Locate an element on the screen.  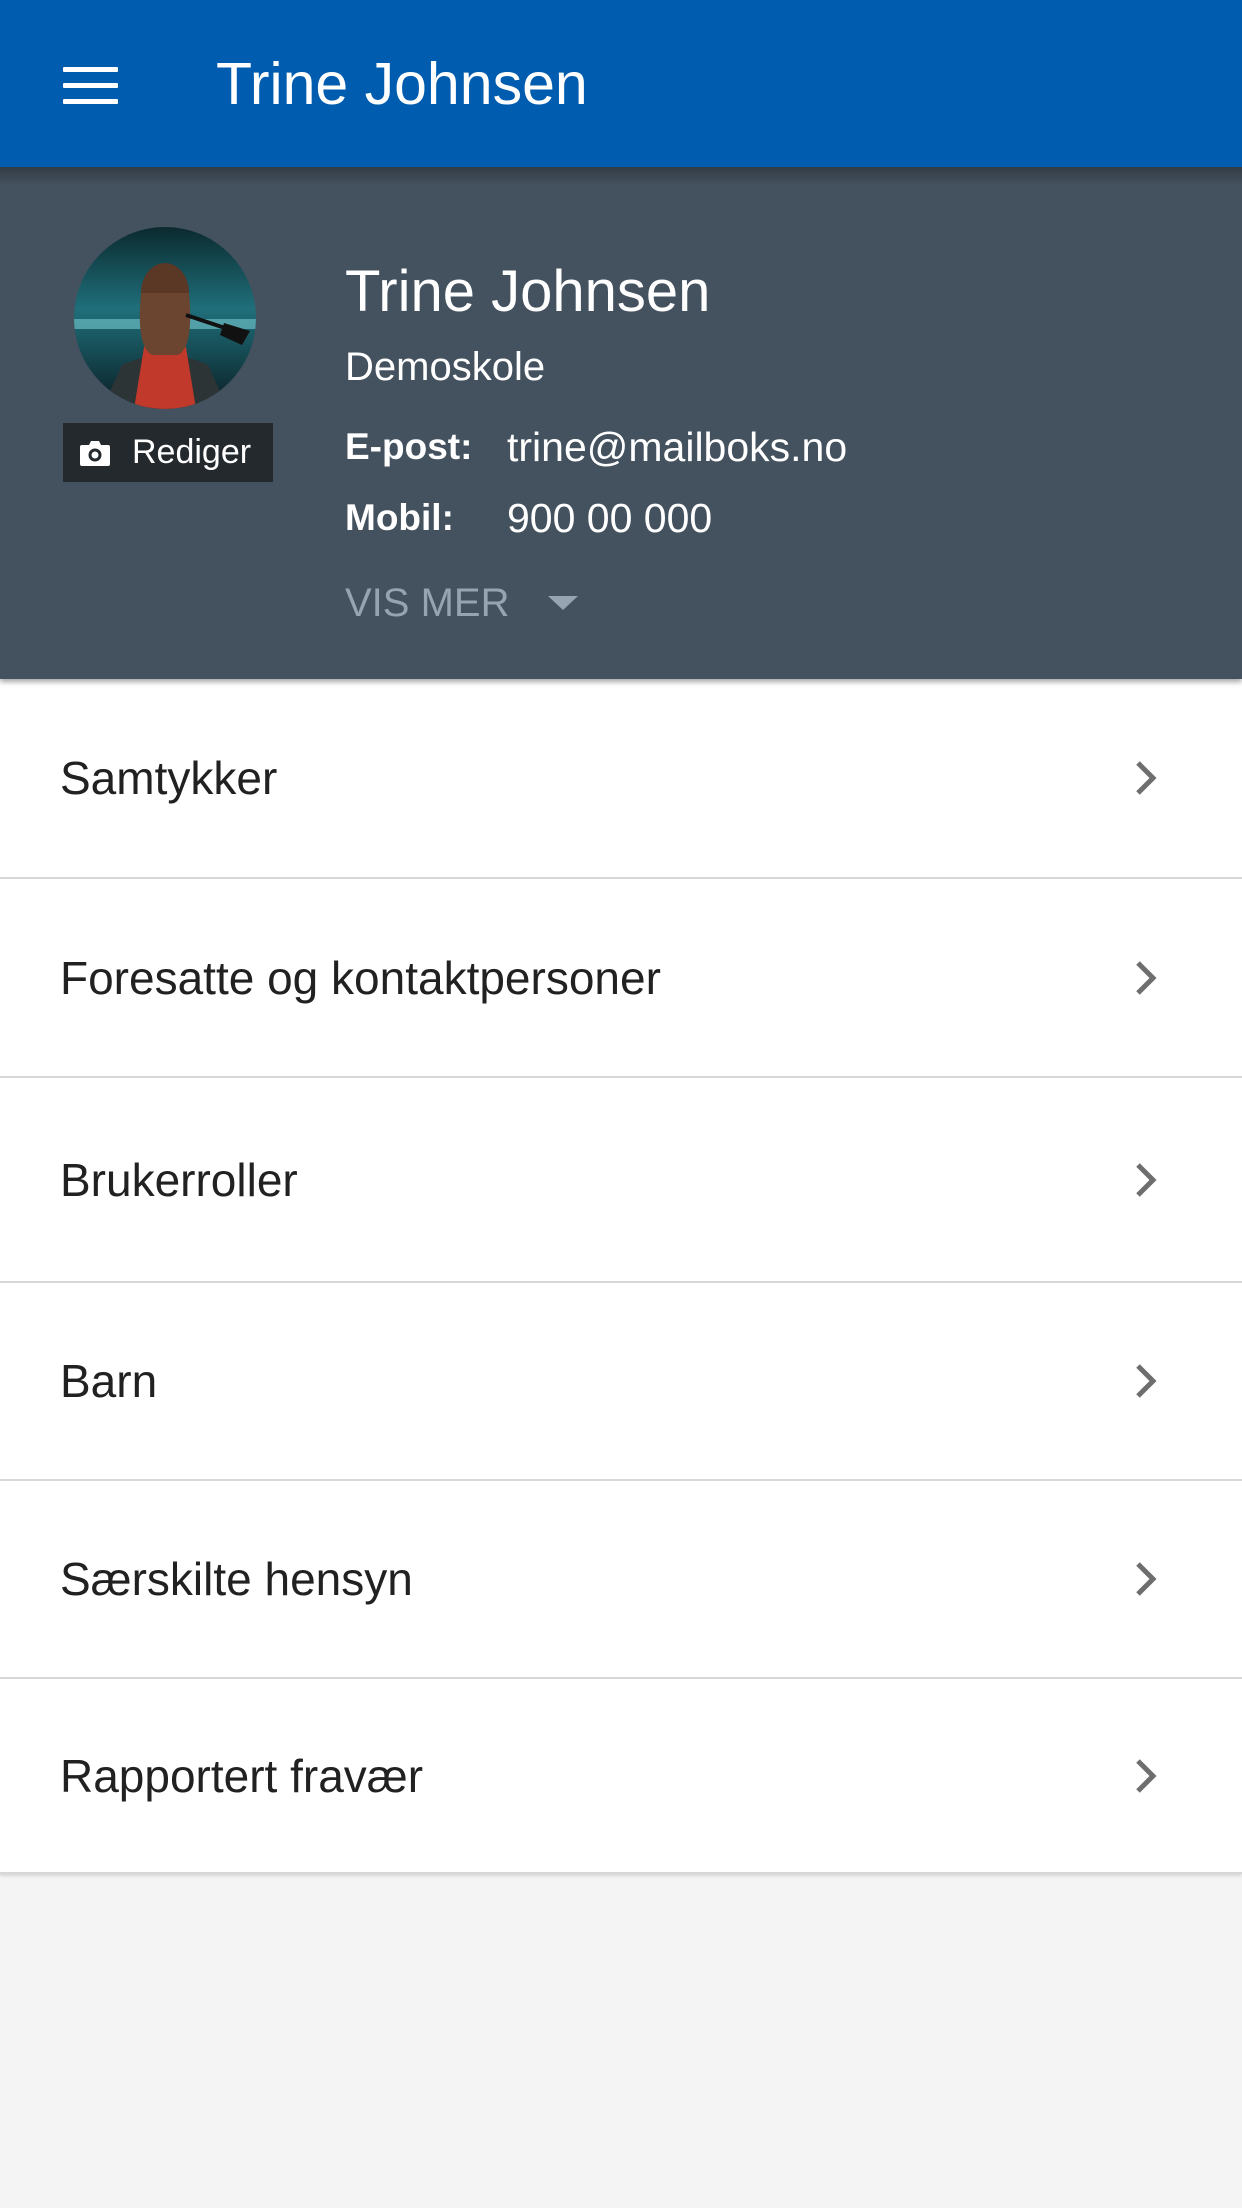
menu-item-label: Brukerroller is located at coordinates (179, 1179).